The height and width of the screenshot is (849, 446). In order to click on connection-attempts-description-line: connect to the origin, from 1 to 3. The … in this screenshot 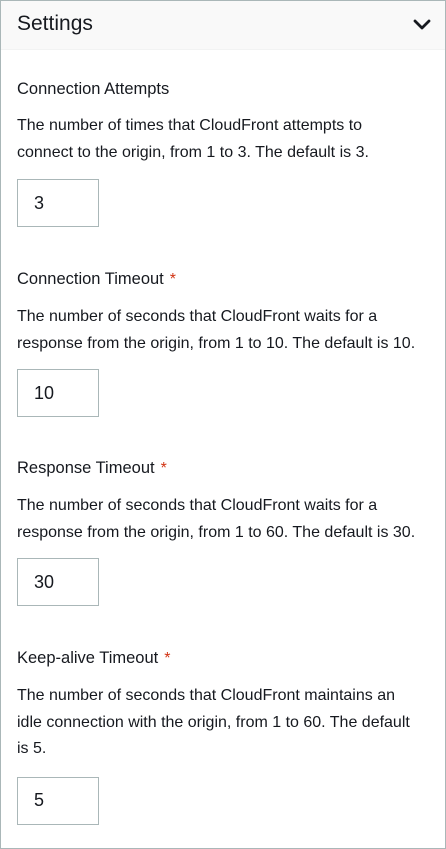, I will do `click(193, 152)`.